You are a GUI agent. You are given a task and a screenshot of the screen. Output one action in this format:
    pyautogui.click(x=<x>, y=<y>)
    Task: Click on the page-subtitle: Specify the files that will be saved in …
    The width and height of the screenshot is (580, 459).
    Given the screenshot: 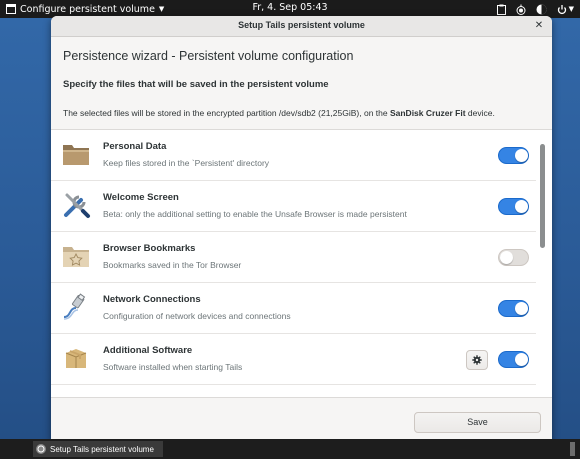 What is the action you would take?
    pyautogui.click(x=196, y=84)
    